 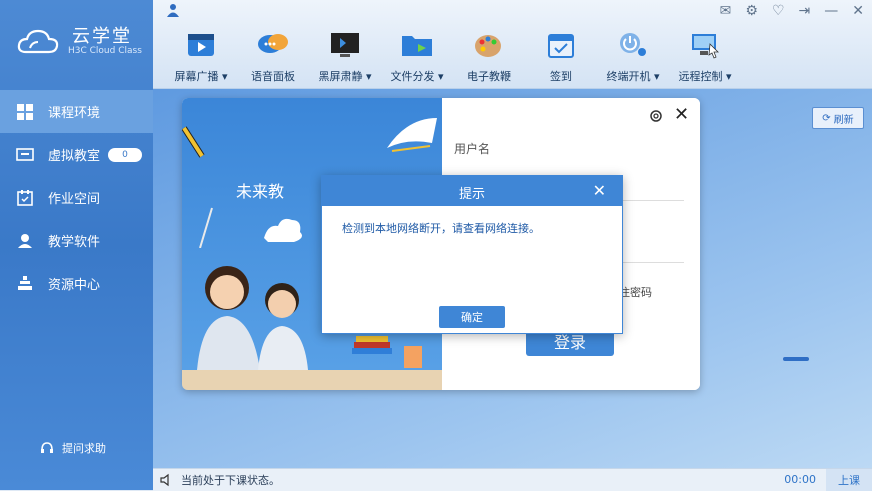 I want to click on sidebar-item-label: 课程环境, so click(x=74, y=113).